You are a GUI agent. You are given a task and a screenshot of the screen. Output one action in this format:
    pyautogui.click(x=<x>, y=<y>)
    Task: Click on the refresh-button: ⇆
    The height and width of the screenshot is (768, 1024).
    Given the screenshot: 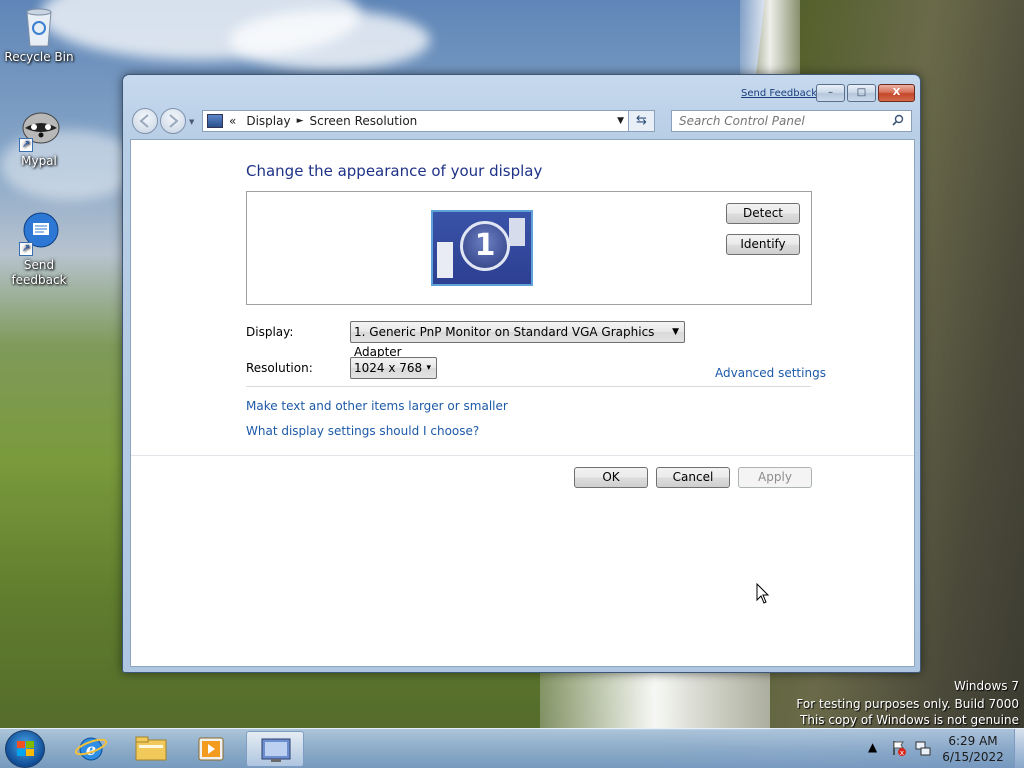 What is the action you would take?
    pyautogui.click(x=642, y=121)
    